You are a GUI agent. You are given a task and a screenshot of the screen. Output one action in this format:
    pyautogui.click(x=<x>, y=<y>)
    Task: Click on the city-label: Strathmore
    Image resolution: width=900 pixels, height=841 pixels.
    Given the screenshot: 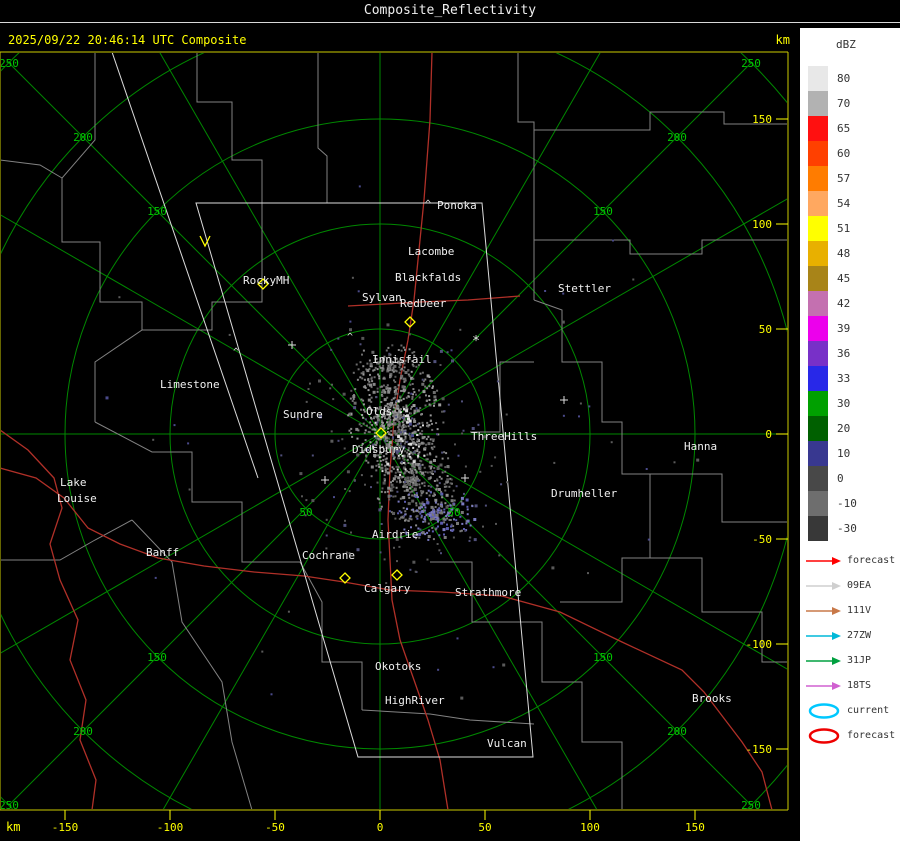 What is the action you would take?
    pyautogui.click(x=488, y=592)
    